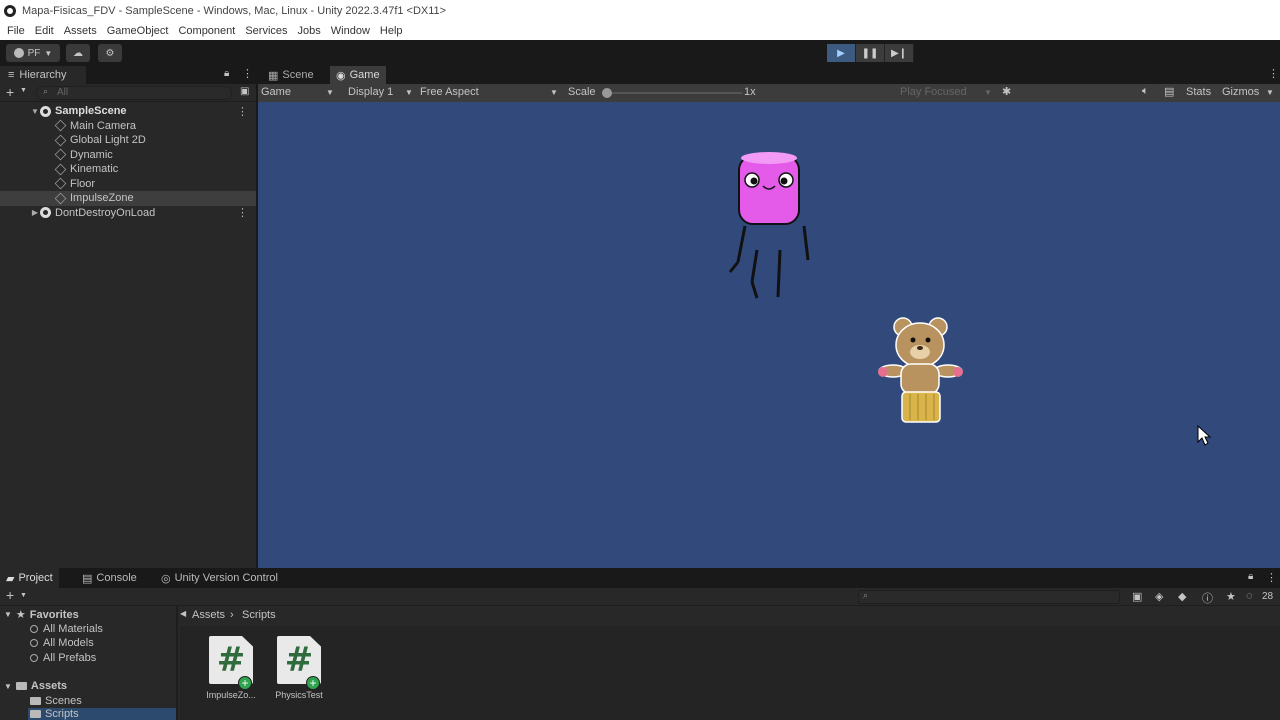 The image size is (1280, 720). Describe the element at coordinates (108, 140) in the screenshot. I see `tree-item-label: Global Light 2D` at that location.